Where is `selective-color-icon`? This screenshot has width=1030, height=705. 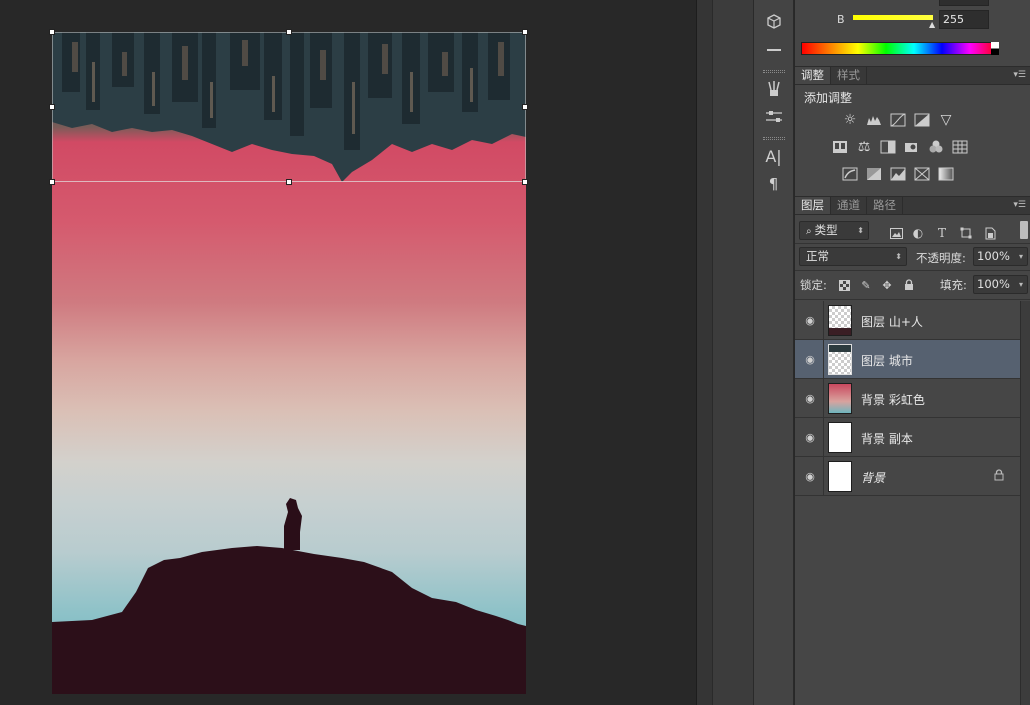 selective-color-icon is located at coordinates (922, 174).